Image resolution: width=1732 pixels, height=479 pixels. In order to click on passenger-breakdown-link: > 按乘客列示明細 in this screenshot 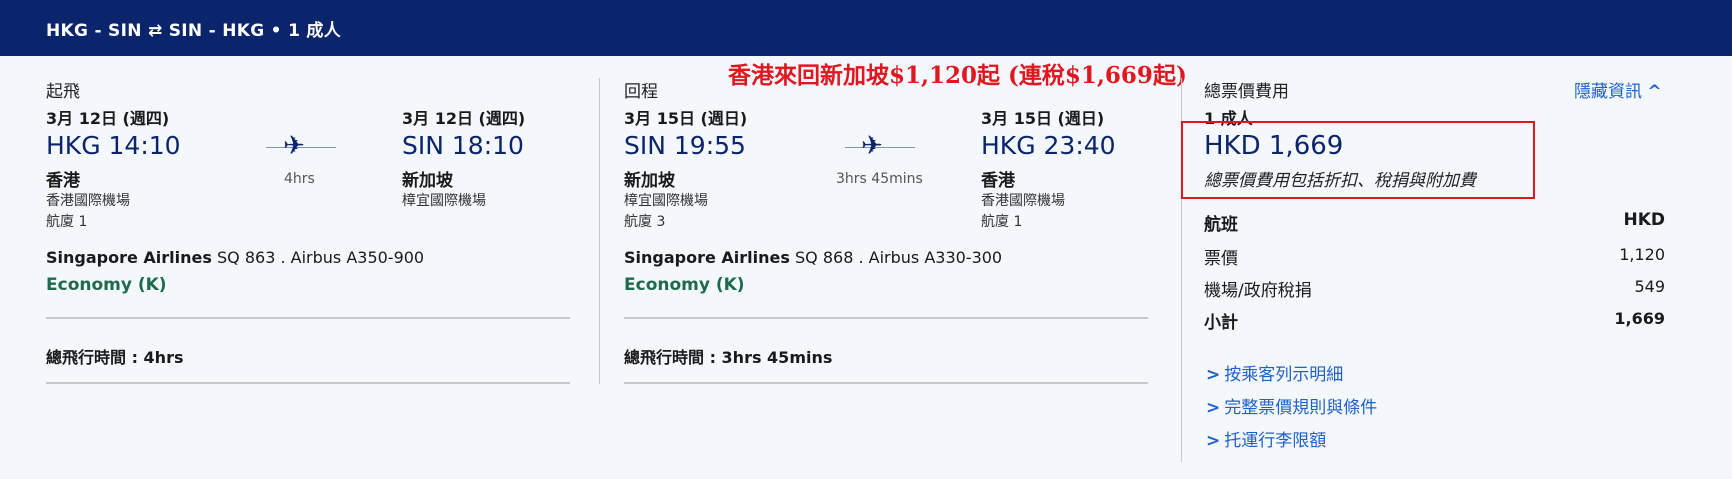, I will do `click(1274, 372)`.